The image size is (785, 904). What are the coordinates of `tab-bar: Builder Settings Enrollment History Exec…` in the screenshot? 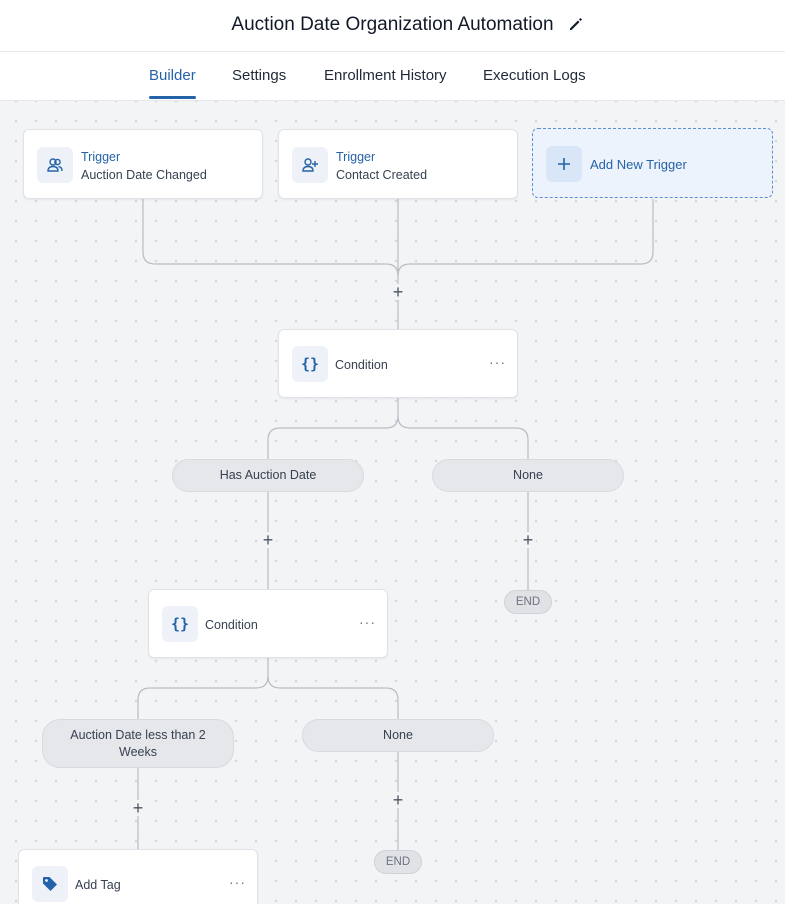 It's located at (392, 76).